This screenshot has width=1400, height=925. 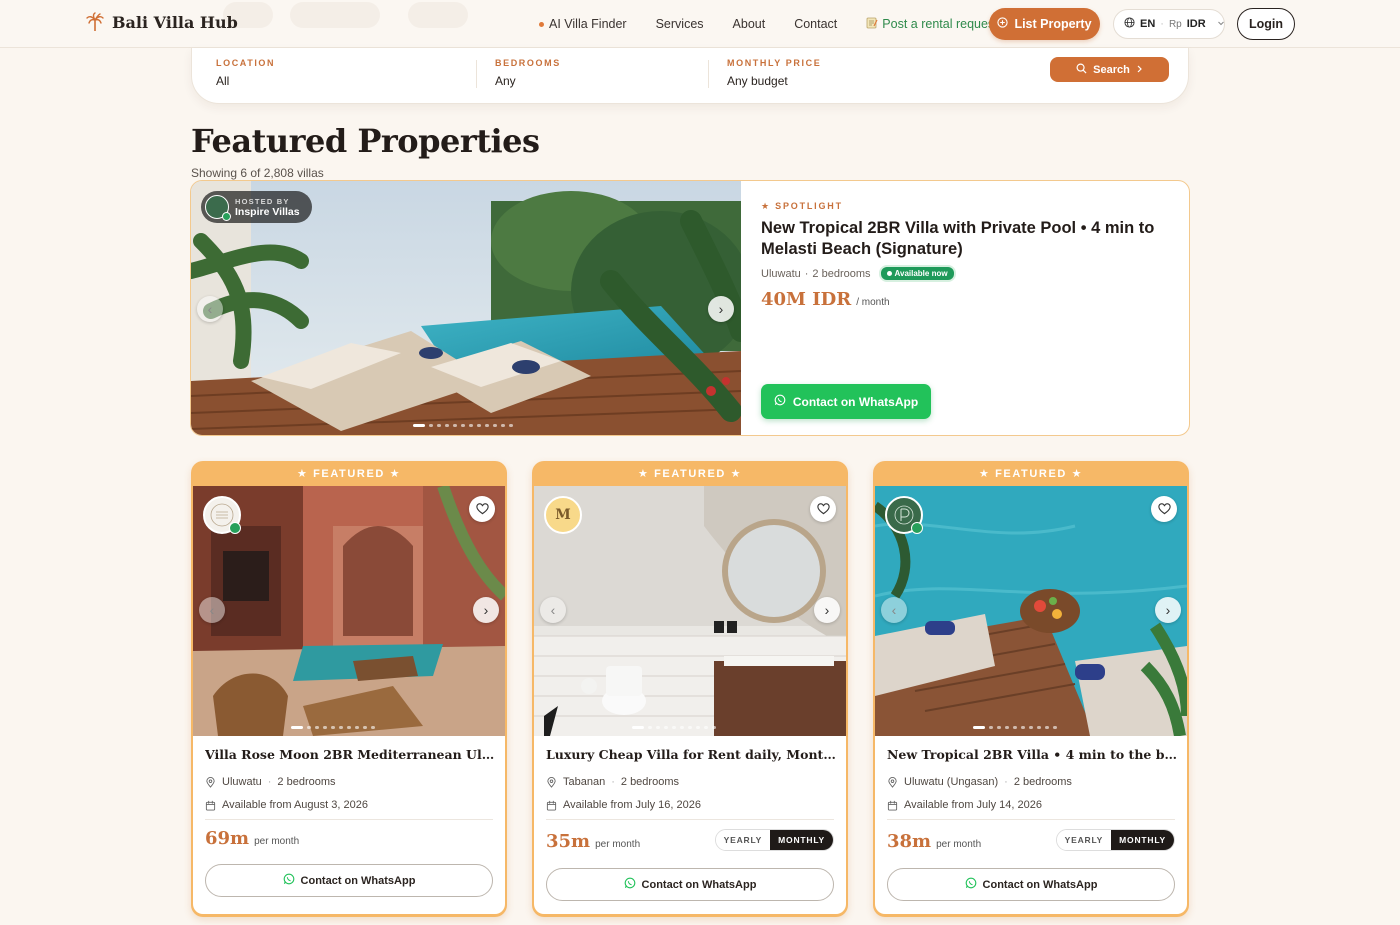 What do you see at coordinates (749, 24) in the screenshot?
I see `nav-about: About` at bounding box center [749, 24].